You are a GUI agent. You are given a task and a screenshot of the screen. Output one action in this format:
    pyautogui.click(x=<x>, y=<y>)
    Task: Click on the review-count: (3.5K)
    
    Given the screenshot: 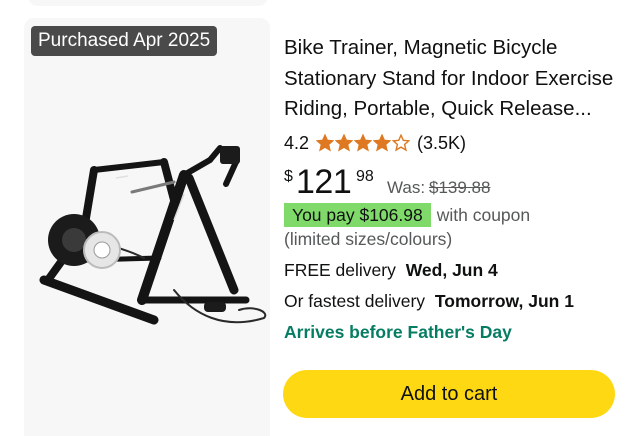 What is the action you would take?
    pyautogui.click(x=441, y=143)
    